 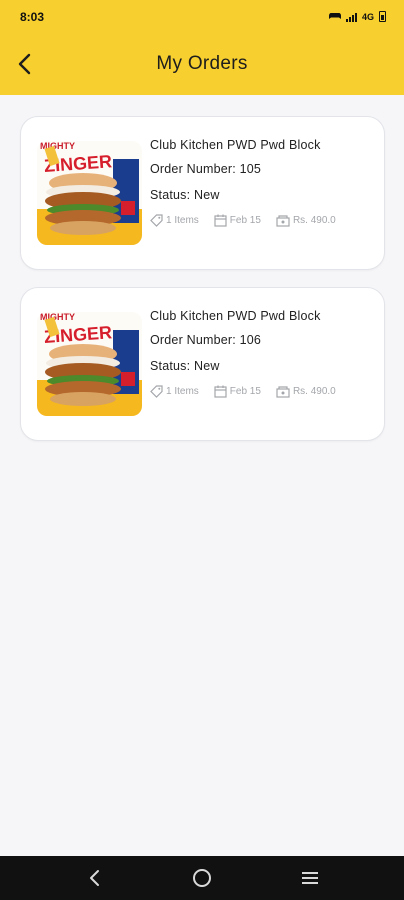 What do you see at coordinates (206, 169) in the screenshot?
I see `order-number: Order Number: 105` at bounding box center [206, 169].